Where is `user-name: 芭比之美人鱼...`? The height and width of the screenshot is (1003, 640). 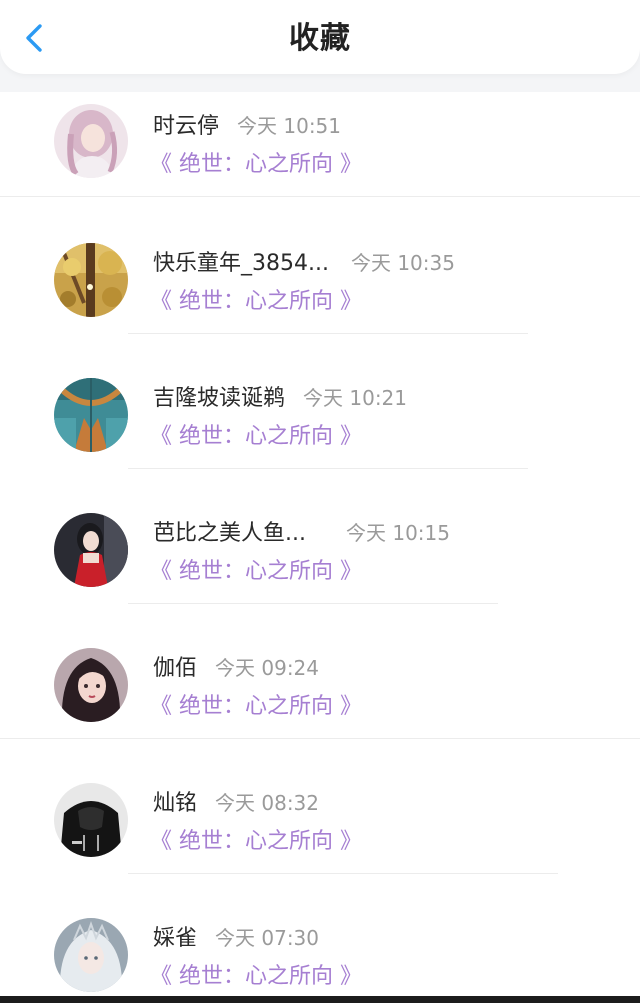 user-name: 芭比之美人鱼... is located at coordinates (229, 531).